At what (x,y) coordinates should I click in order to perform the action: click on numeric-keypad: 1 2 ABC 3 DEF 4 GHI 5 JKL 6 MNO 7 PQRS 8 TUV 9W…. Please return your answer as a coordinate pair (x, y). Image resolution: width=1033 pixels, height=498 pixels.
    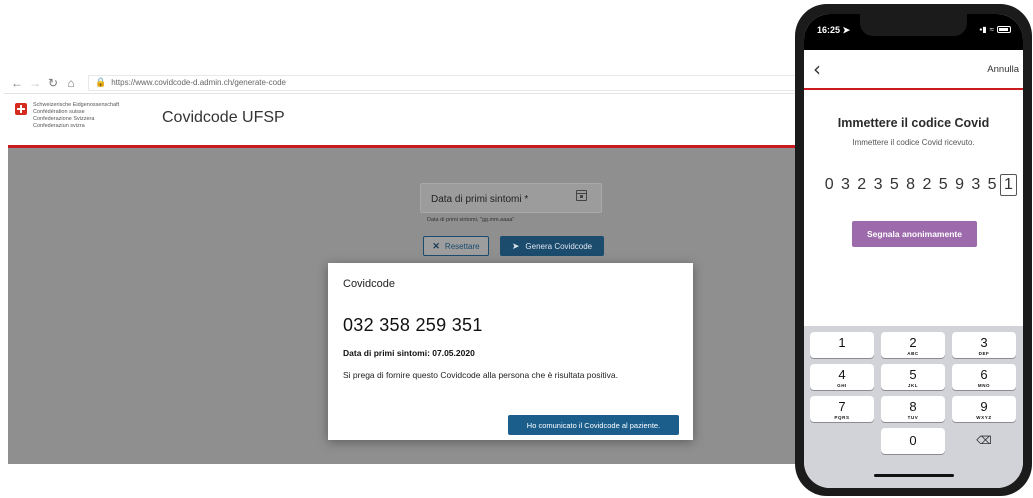
    Looking at the image, I should click on (913, 407).